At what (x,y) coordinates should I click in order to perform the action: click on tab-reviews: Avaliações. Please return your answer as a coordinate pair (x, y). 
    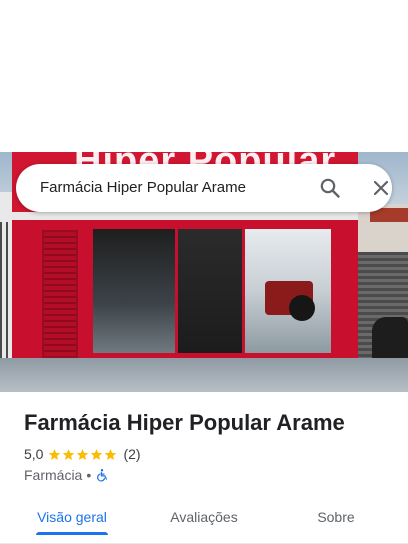
    Looking at the image, I should click on (204, 519).